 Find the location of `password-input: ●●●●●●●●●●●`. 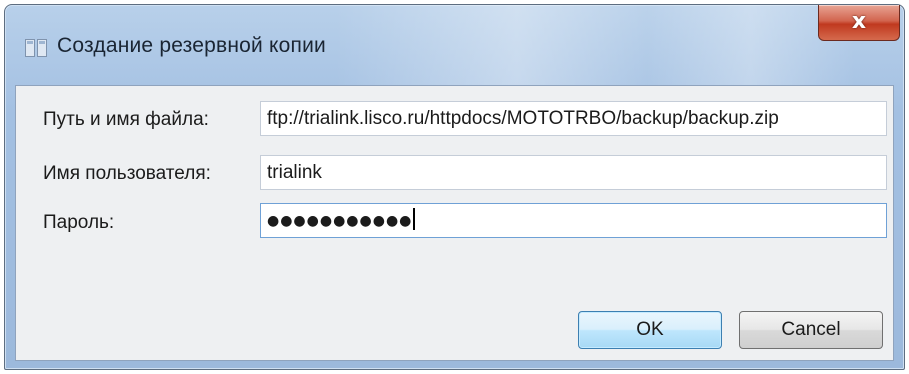

password-input: ●●●●●●●●●●● is located at coordinates (573, 220).